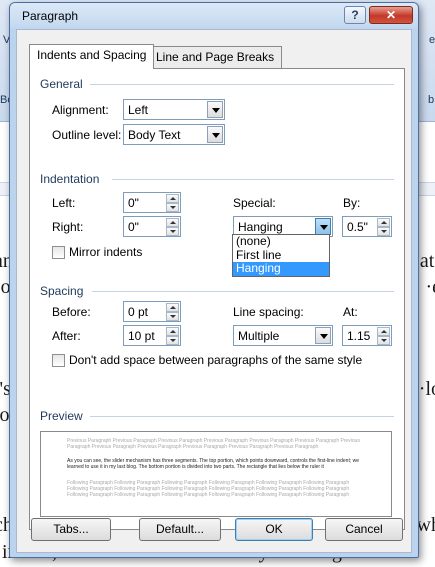 The image size is (435, 567). Describe the element at coordinates (274, 529) in the screenshot. I see `ok-button: OK` at that location.